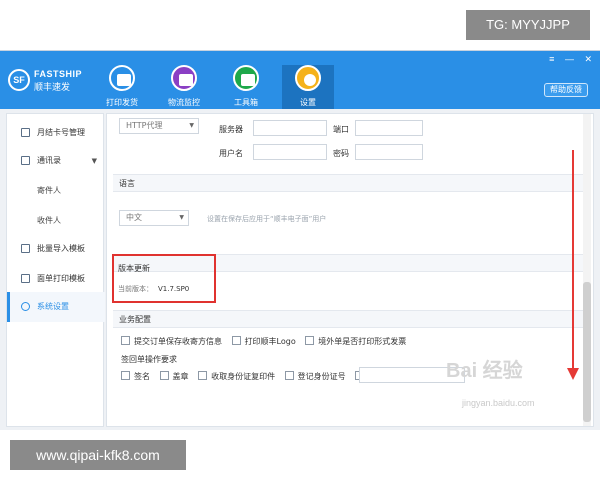 Image resolution: width=600 pixels, height=480 pixels. I want to click on option-print-logo: 打印顺丰Logo, so click(263, 341).